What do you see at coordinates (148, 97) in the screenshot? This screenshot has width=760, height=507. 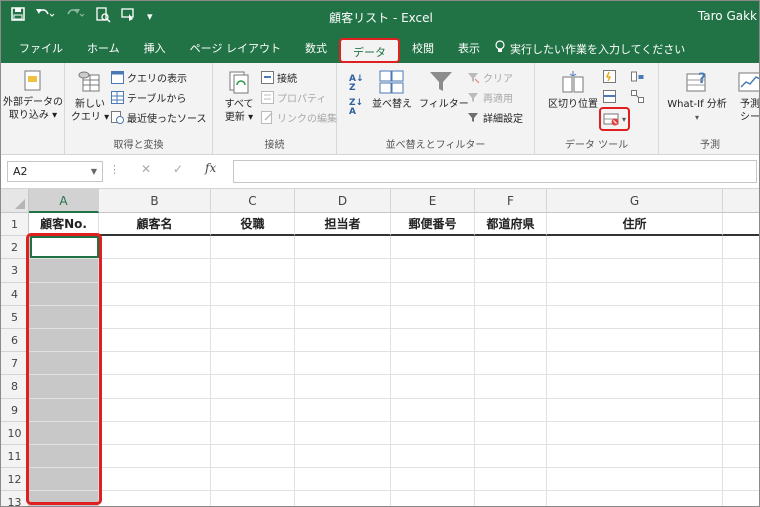 I see `from-table-button: テーブルから` at bounding box center [148, 97].